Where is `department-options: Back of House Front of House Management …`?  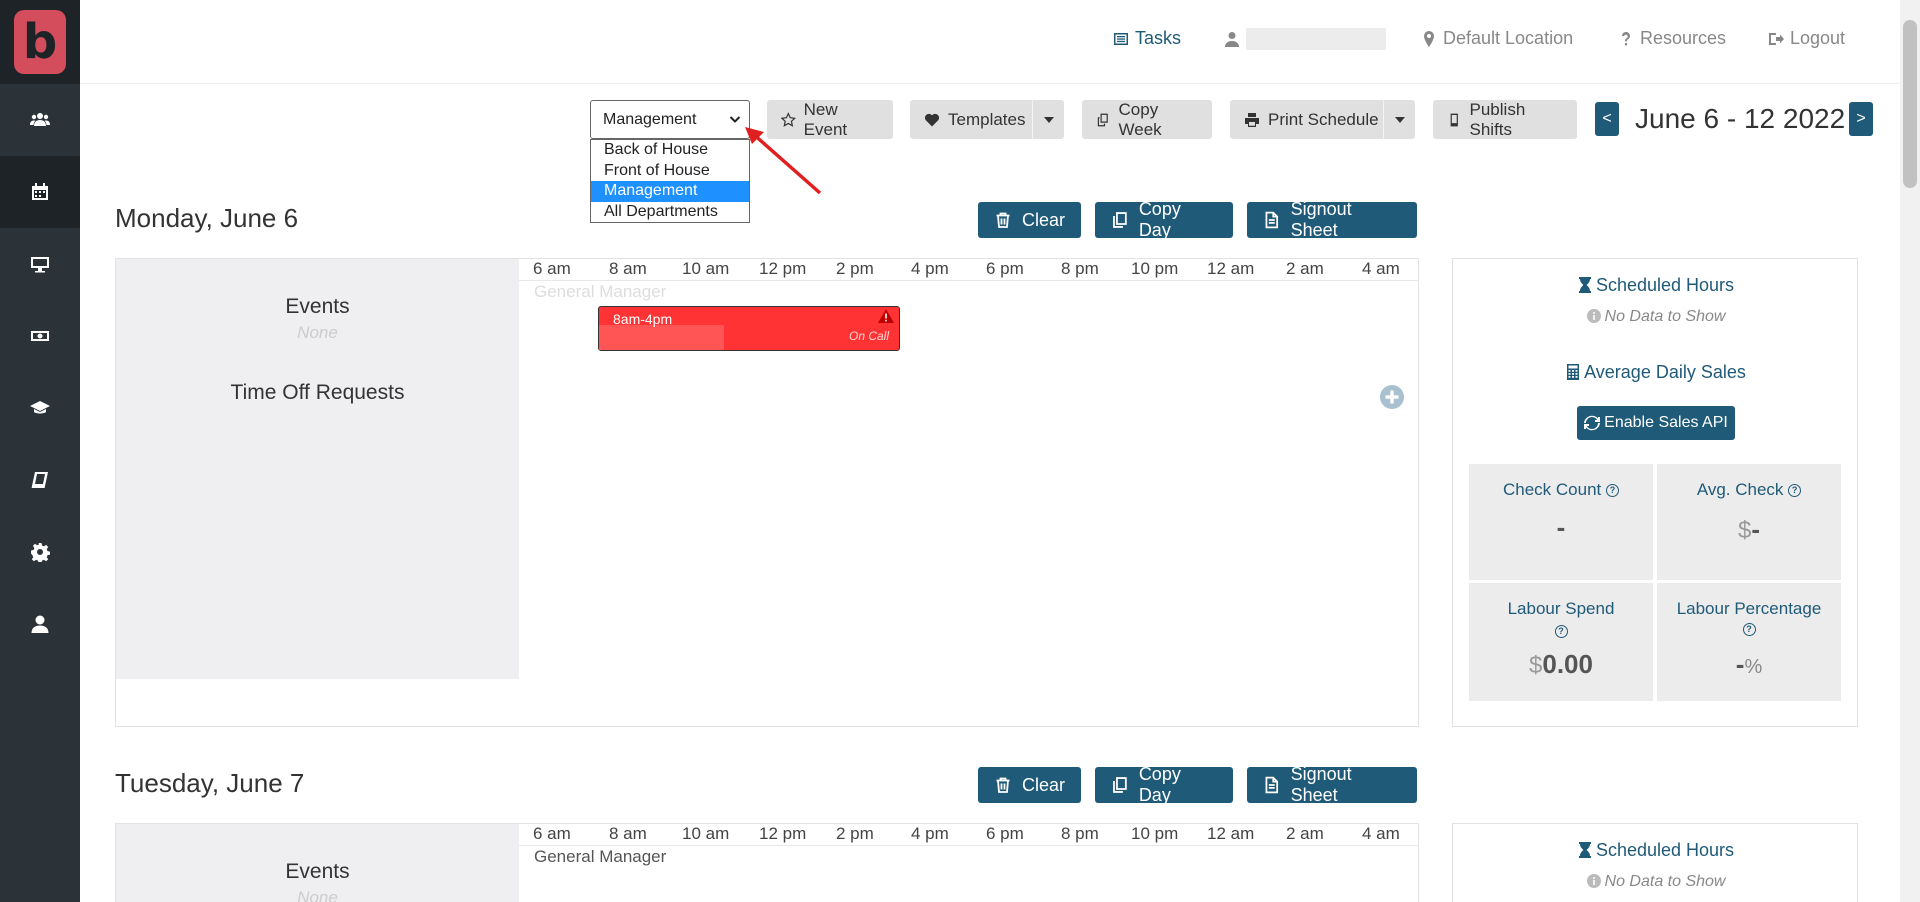 department-options: Back of House Front of House Management … is located at coordinates (670, 181).